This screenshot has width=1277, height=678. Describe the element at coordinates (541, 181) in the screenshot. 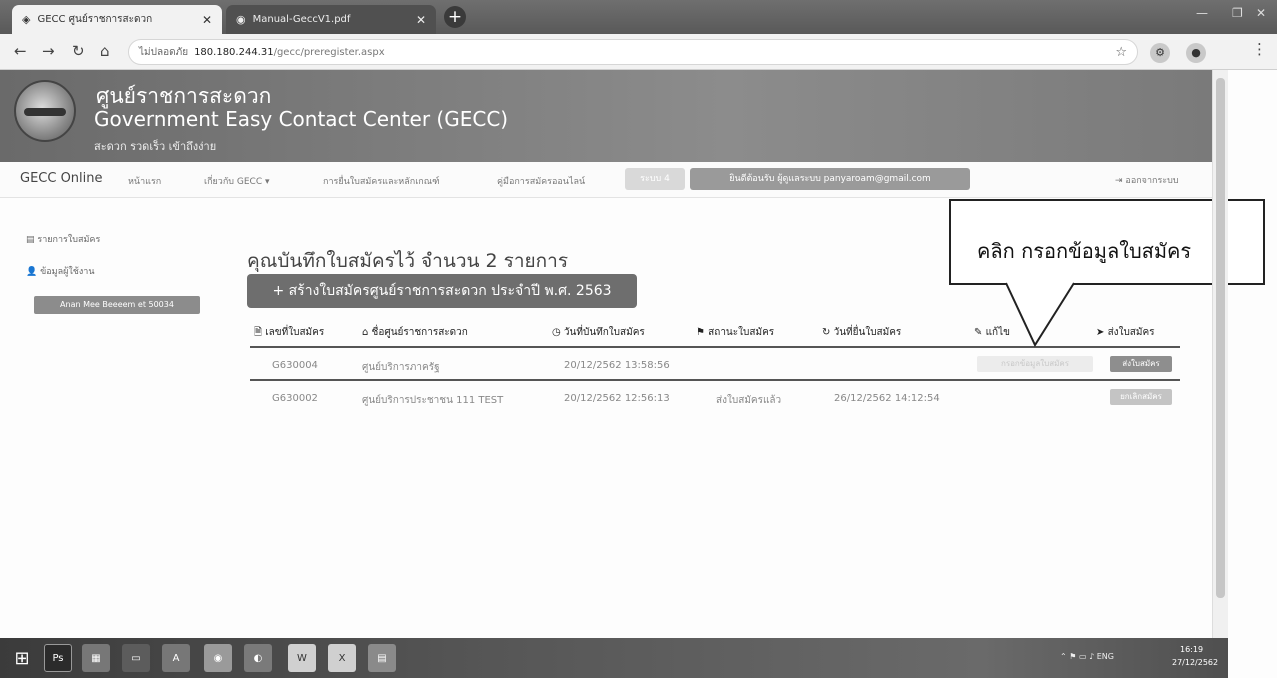

I see `nav-online-manual: คู่มือการสมัครออนไลน์` at that location.